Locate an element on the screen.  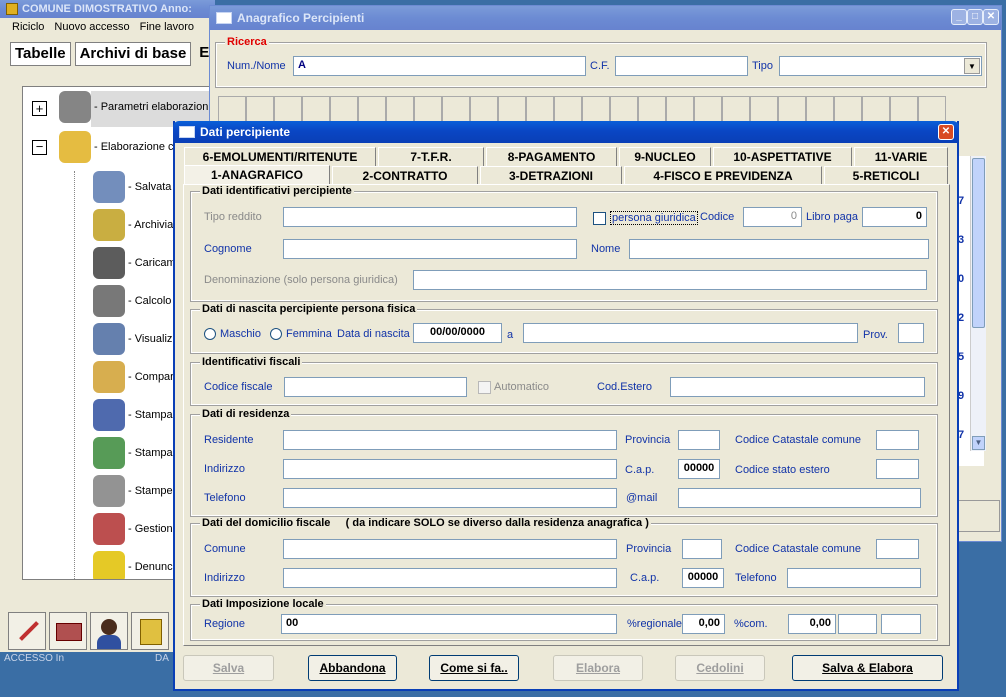
menu-fine-lavoro: Fine lavoro is located at coordinates (167, 27).